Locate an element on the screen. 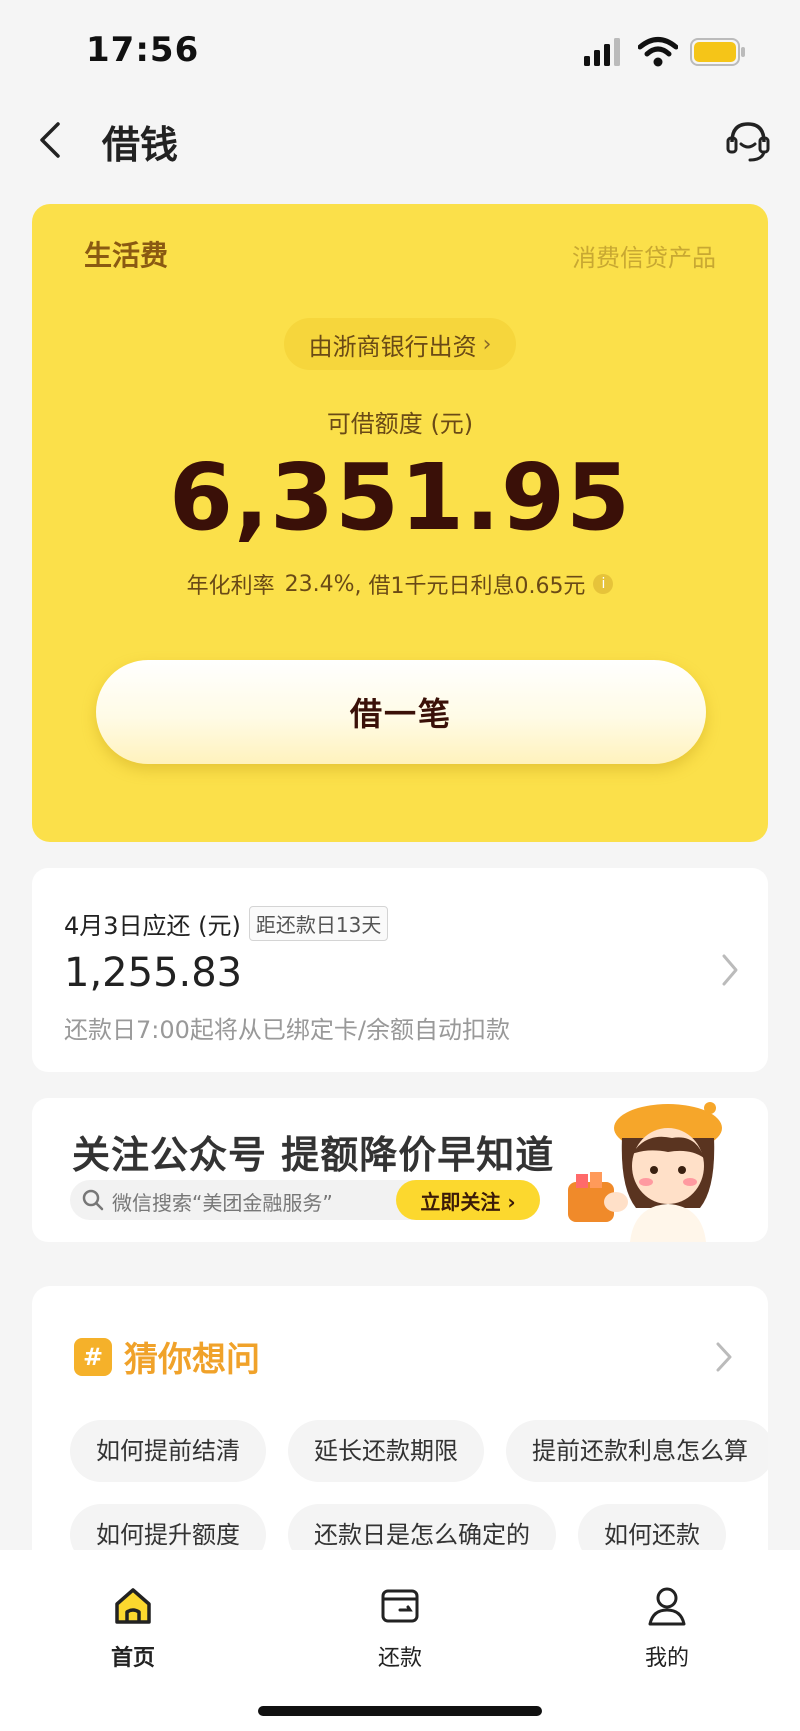 This screenshot has width=800, height=1731. tab-repay: 还款 is located at coordinates (400, 1628).